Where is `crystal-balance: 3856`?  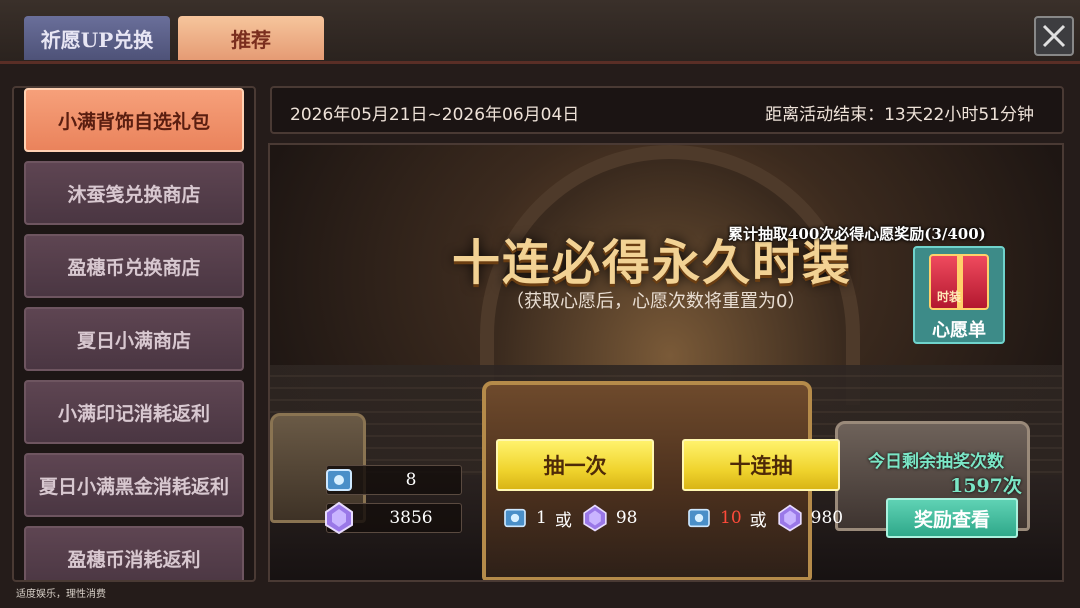
crystal-balance: 3856 is located at coordinates (393, 518).